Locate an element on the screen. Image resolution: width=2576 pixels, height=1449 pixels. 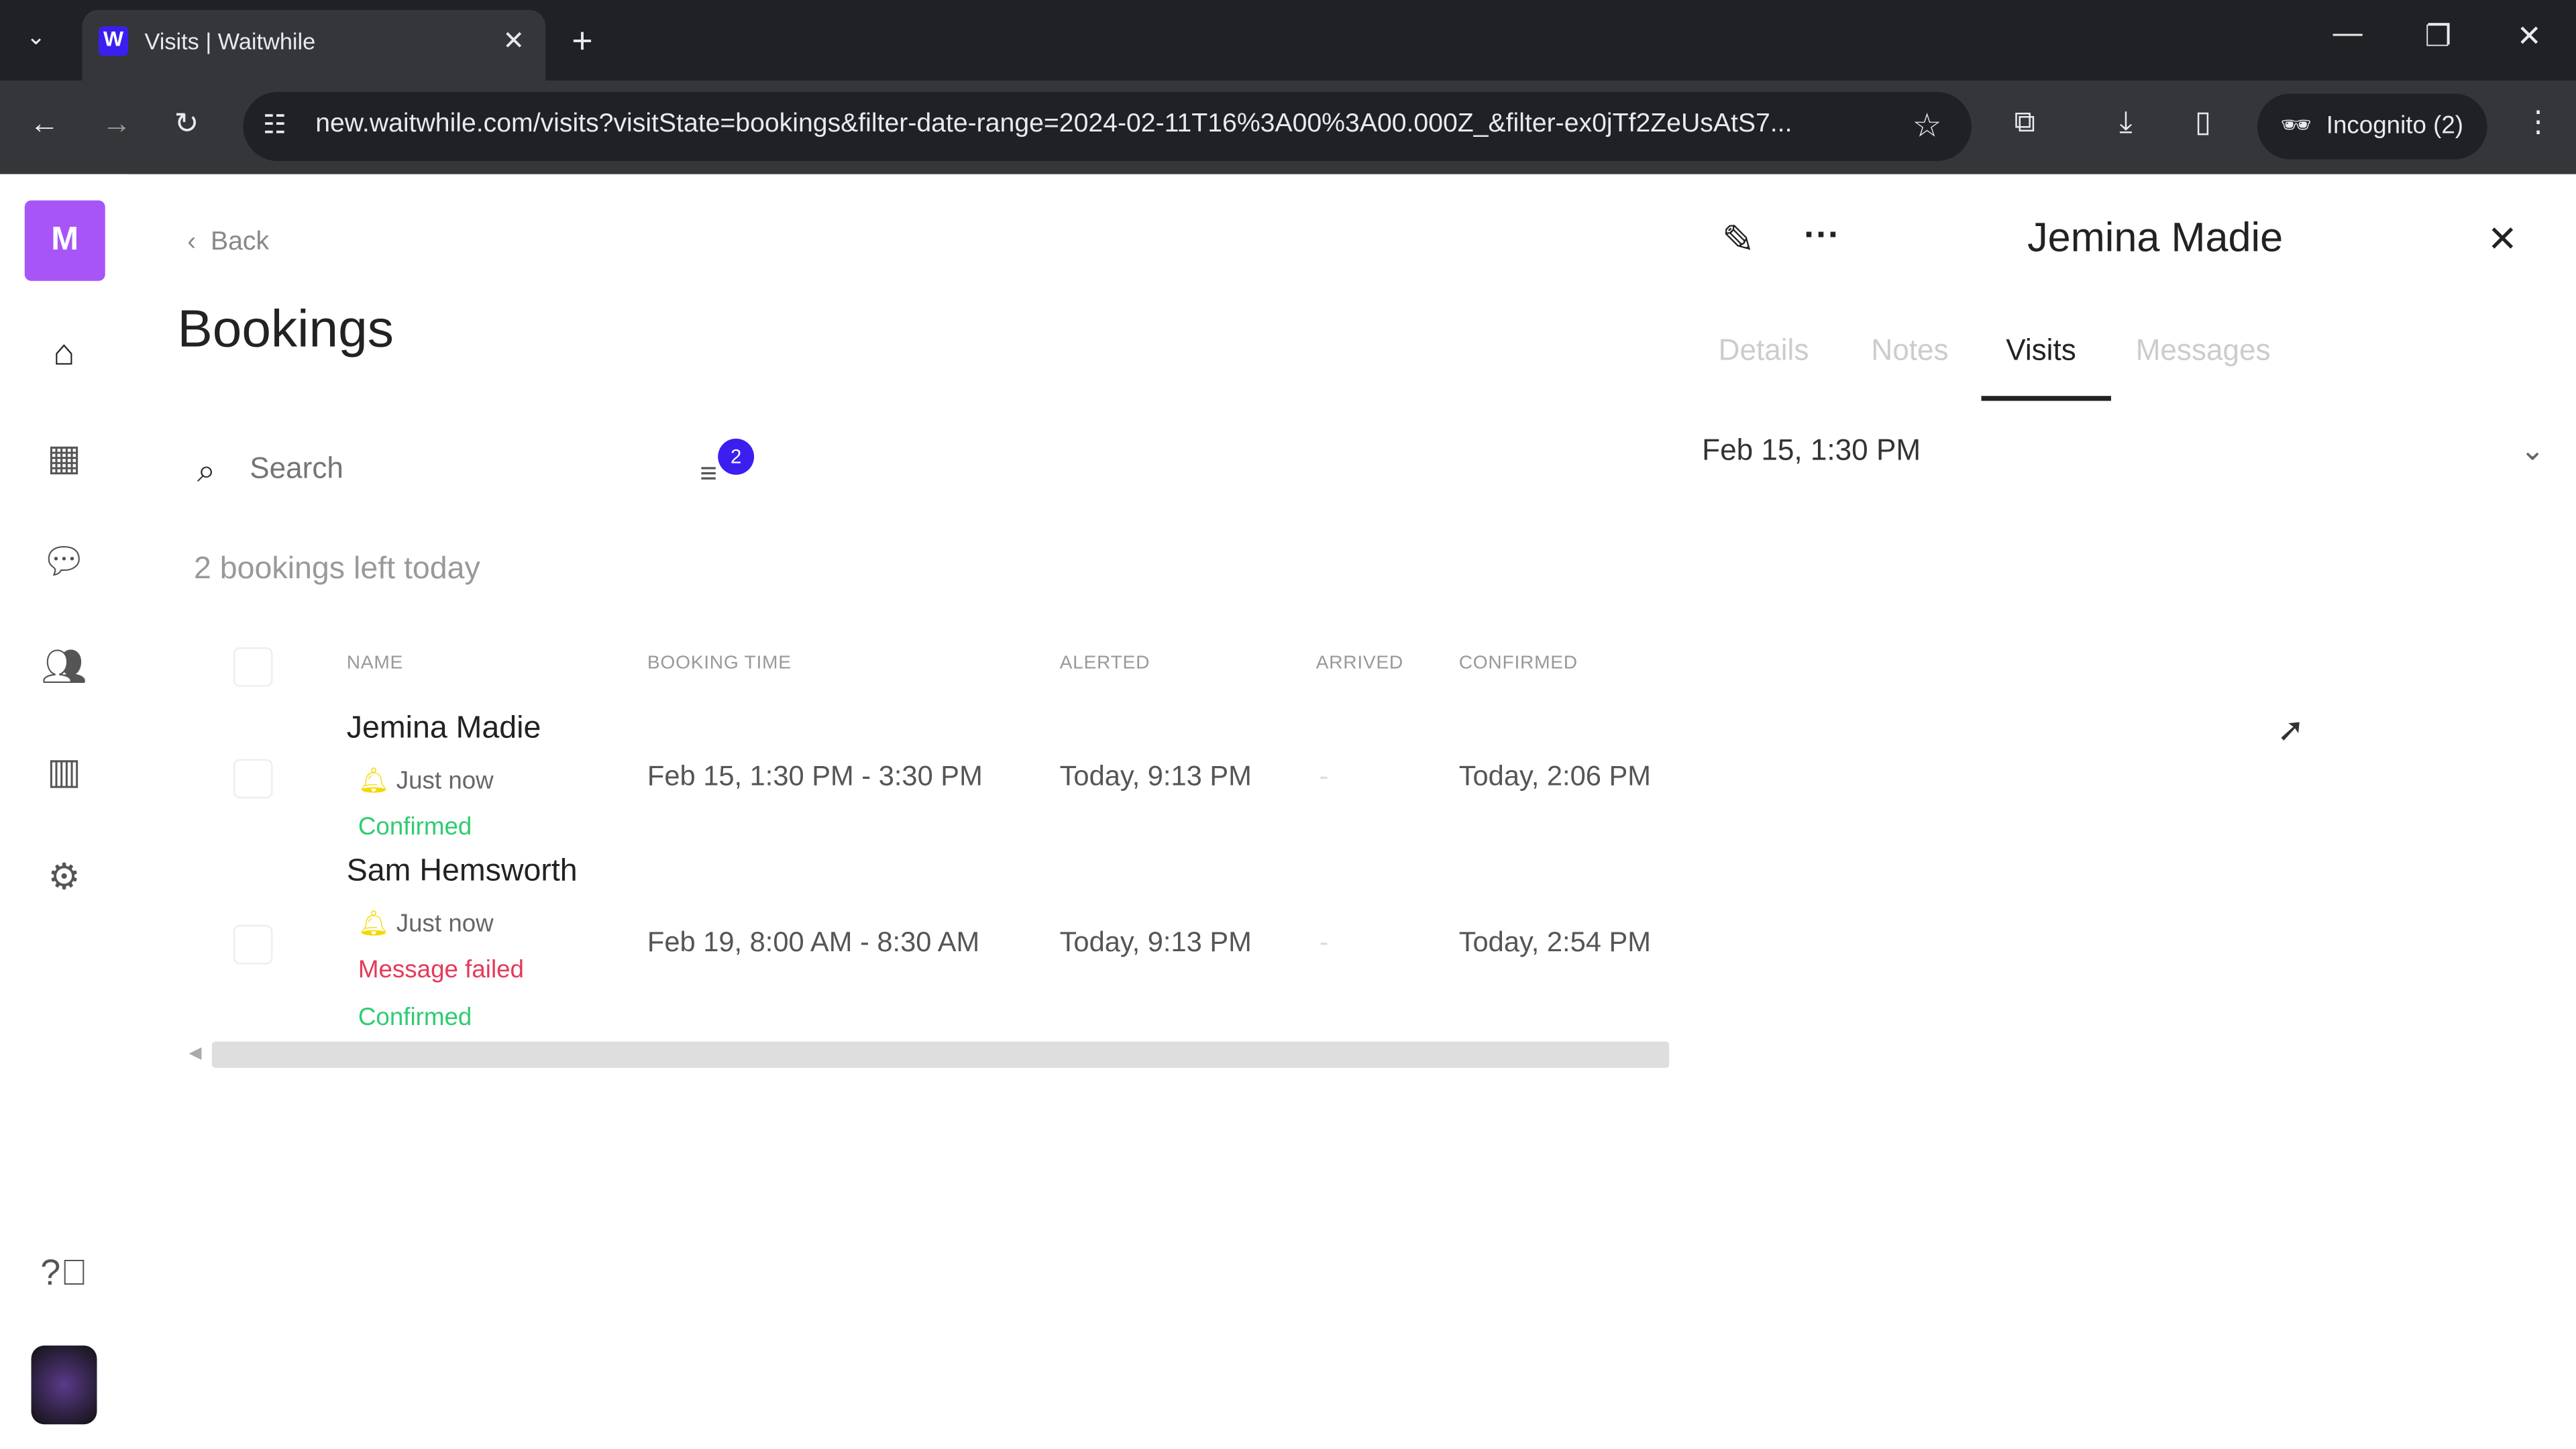
select-all-checkbox is located at coordinates (253, 667).